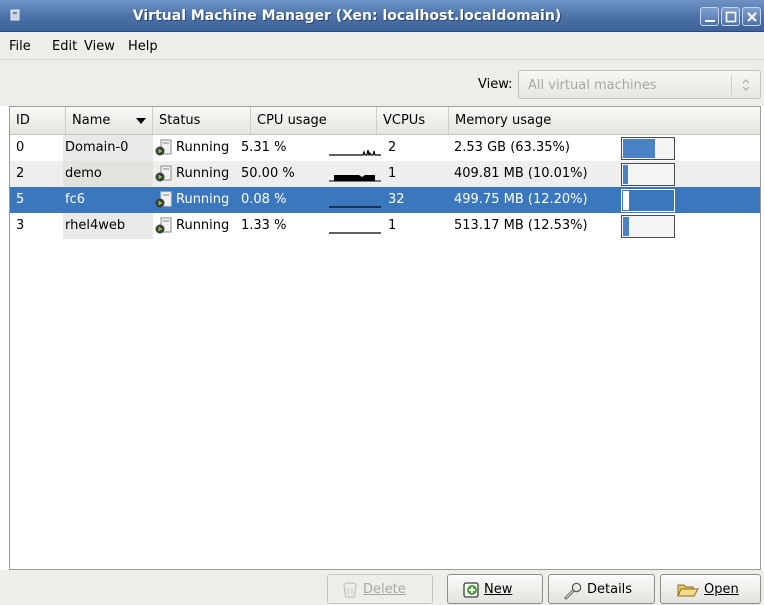 This screenshot has height=605, width=764. I want to click on close-icon, so click(752, 17).